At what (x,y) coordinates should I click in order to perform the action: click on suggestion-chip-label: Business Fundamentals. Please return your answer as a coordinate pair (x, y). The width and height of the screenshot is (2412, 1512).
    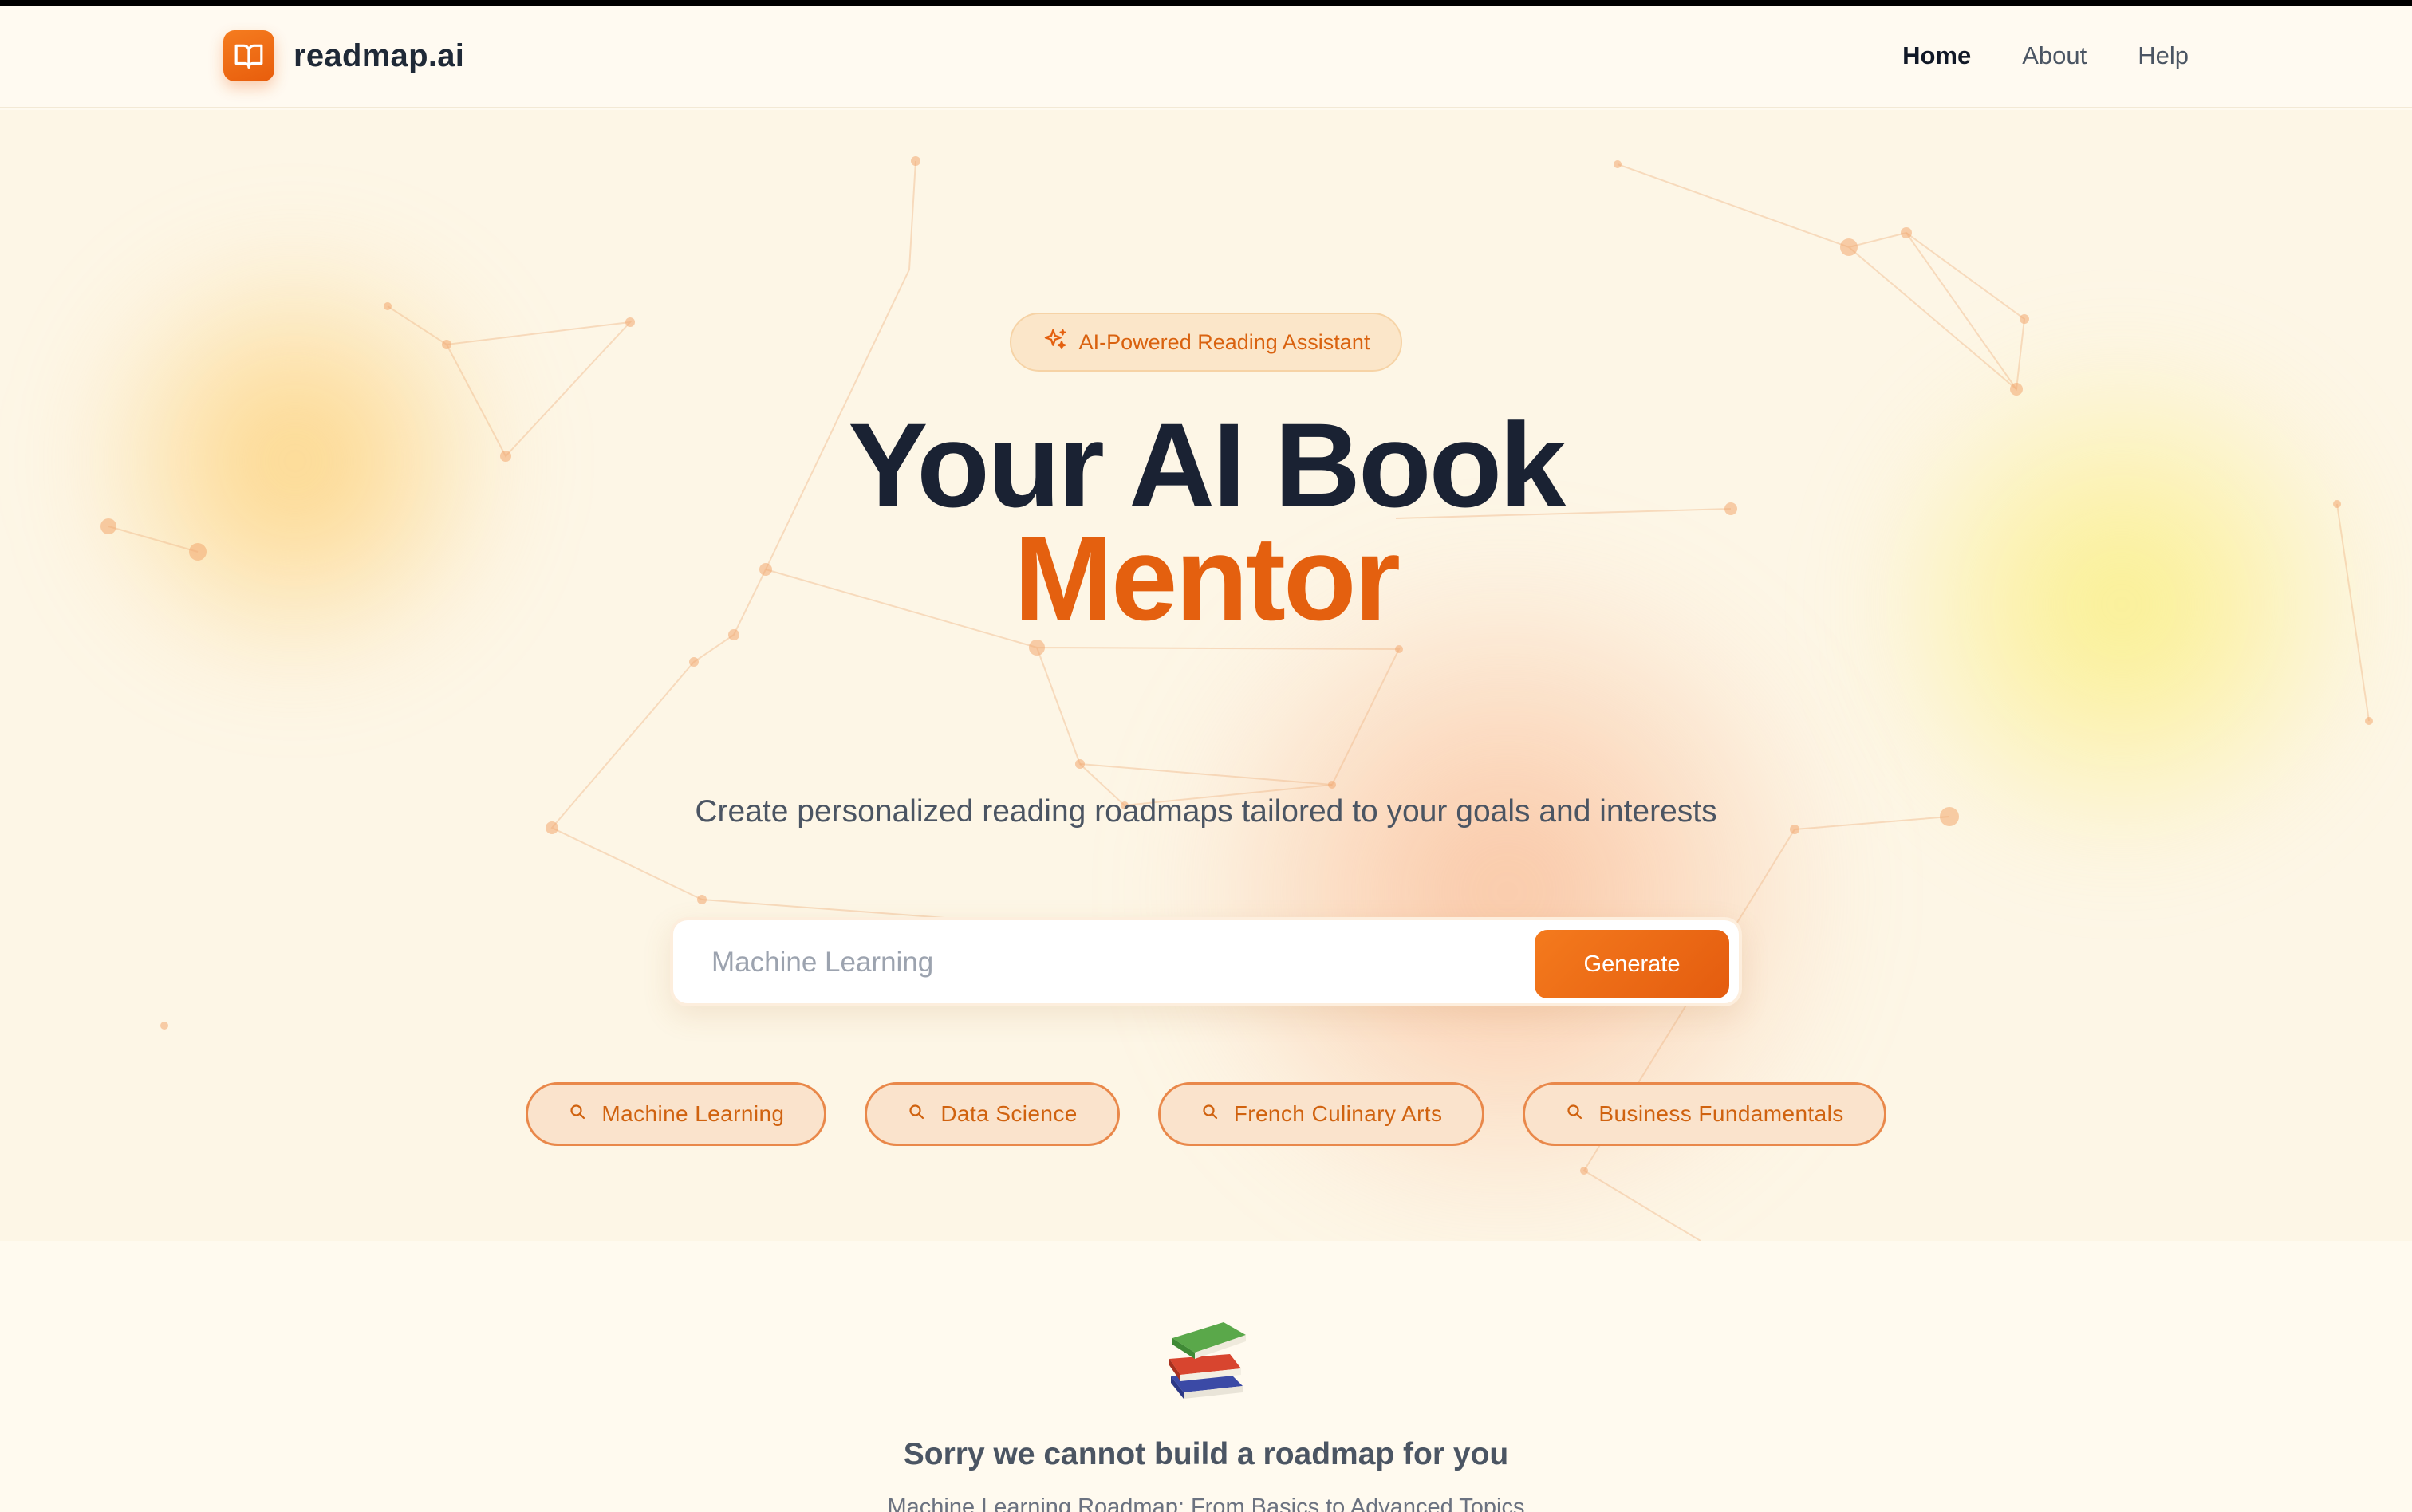
    Looking at the image, I should click on (1721, 1113).